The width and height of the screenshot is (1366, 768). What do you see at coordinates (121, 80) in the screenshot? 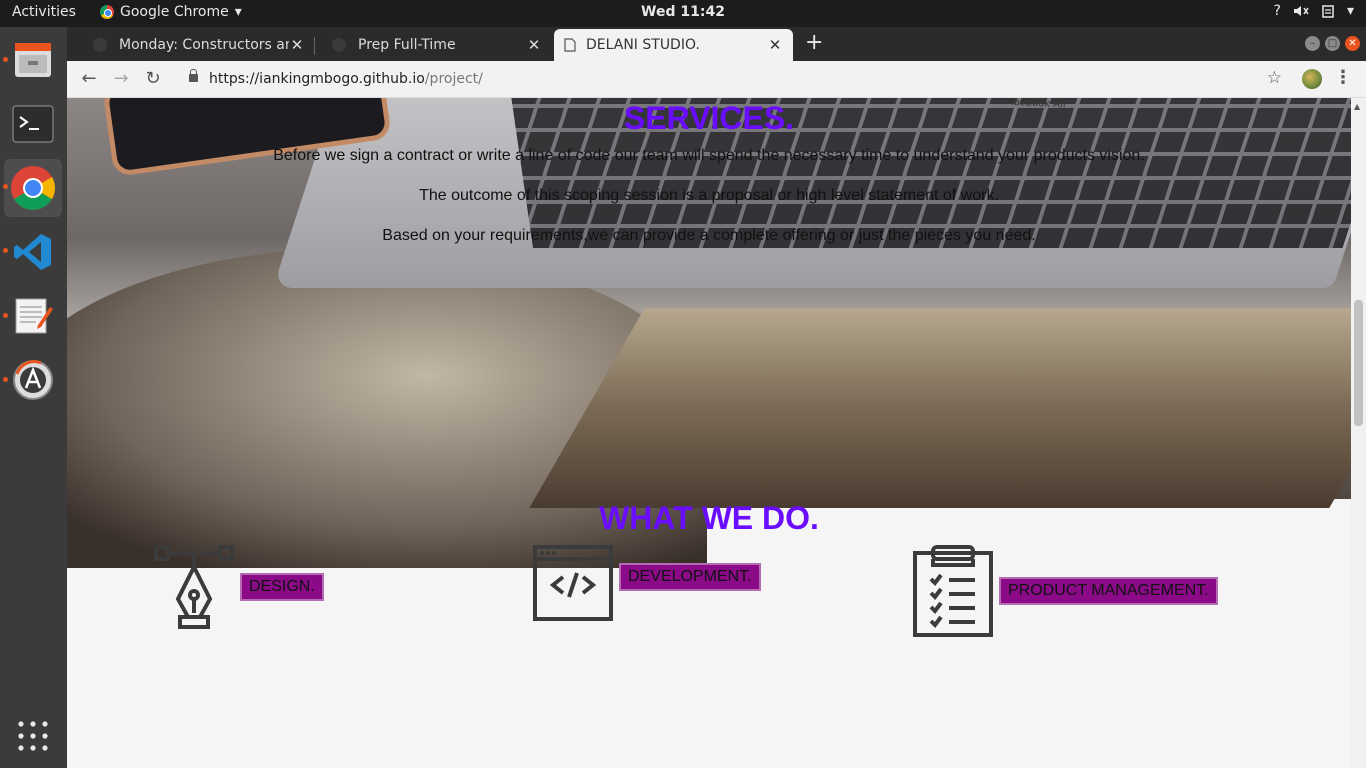
I see `forward-button: →` at bounding box center [121, 80].